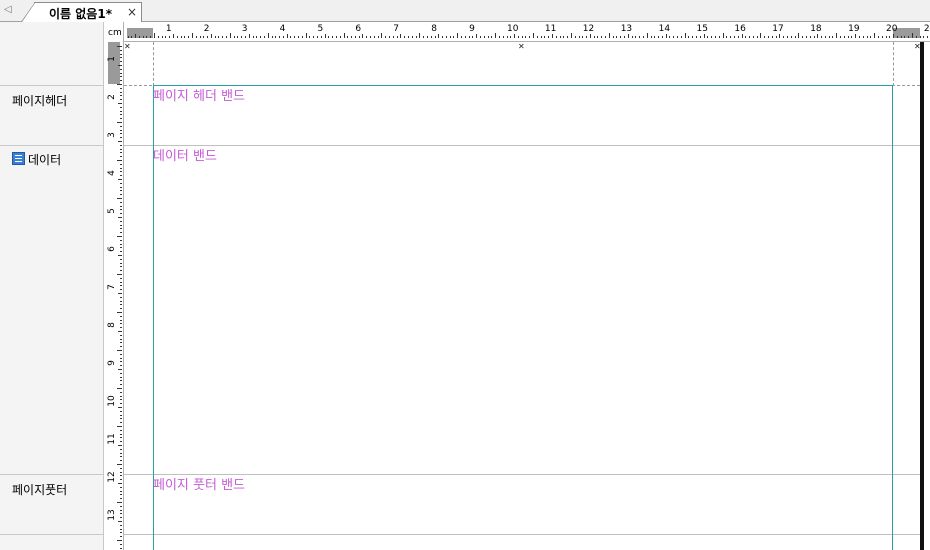  What do you see at coordinates (778, 29) in the screenshot?
I see `ruler-number: 17` at bounding box center [778, 29].